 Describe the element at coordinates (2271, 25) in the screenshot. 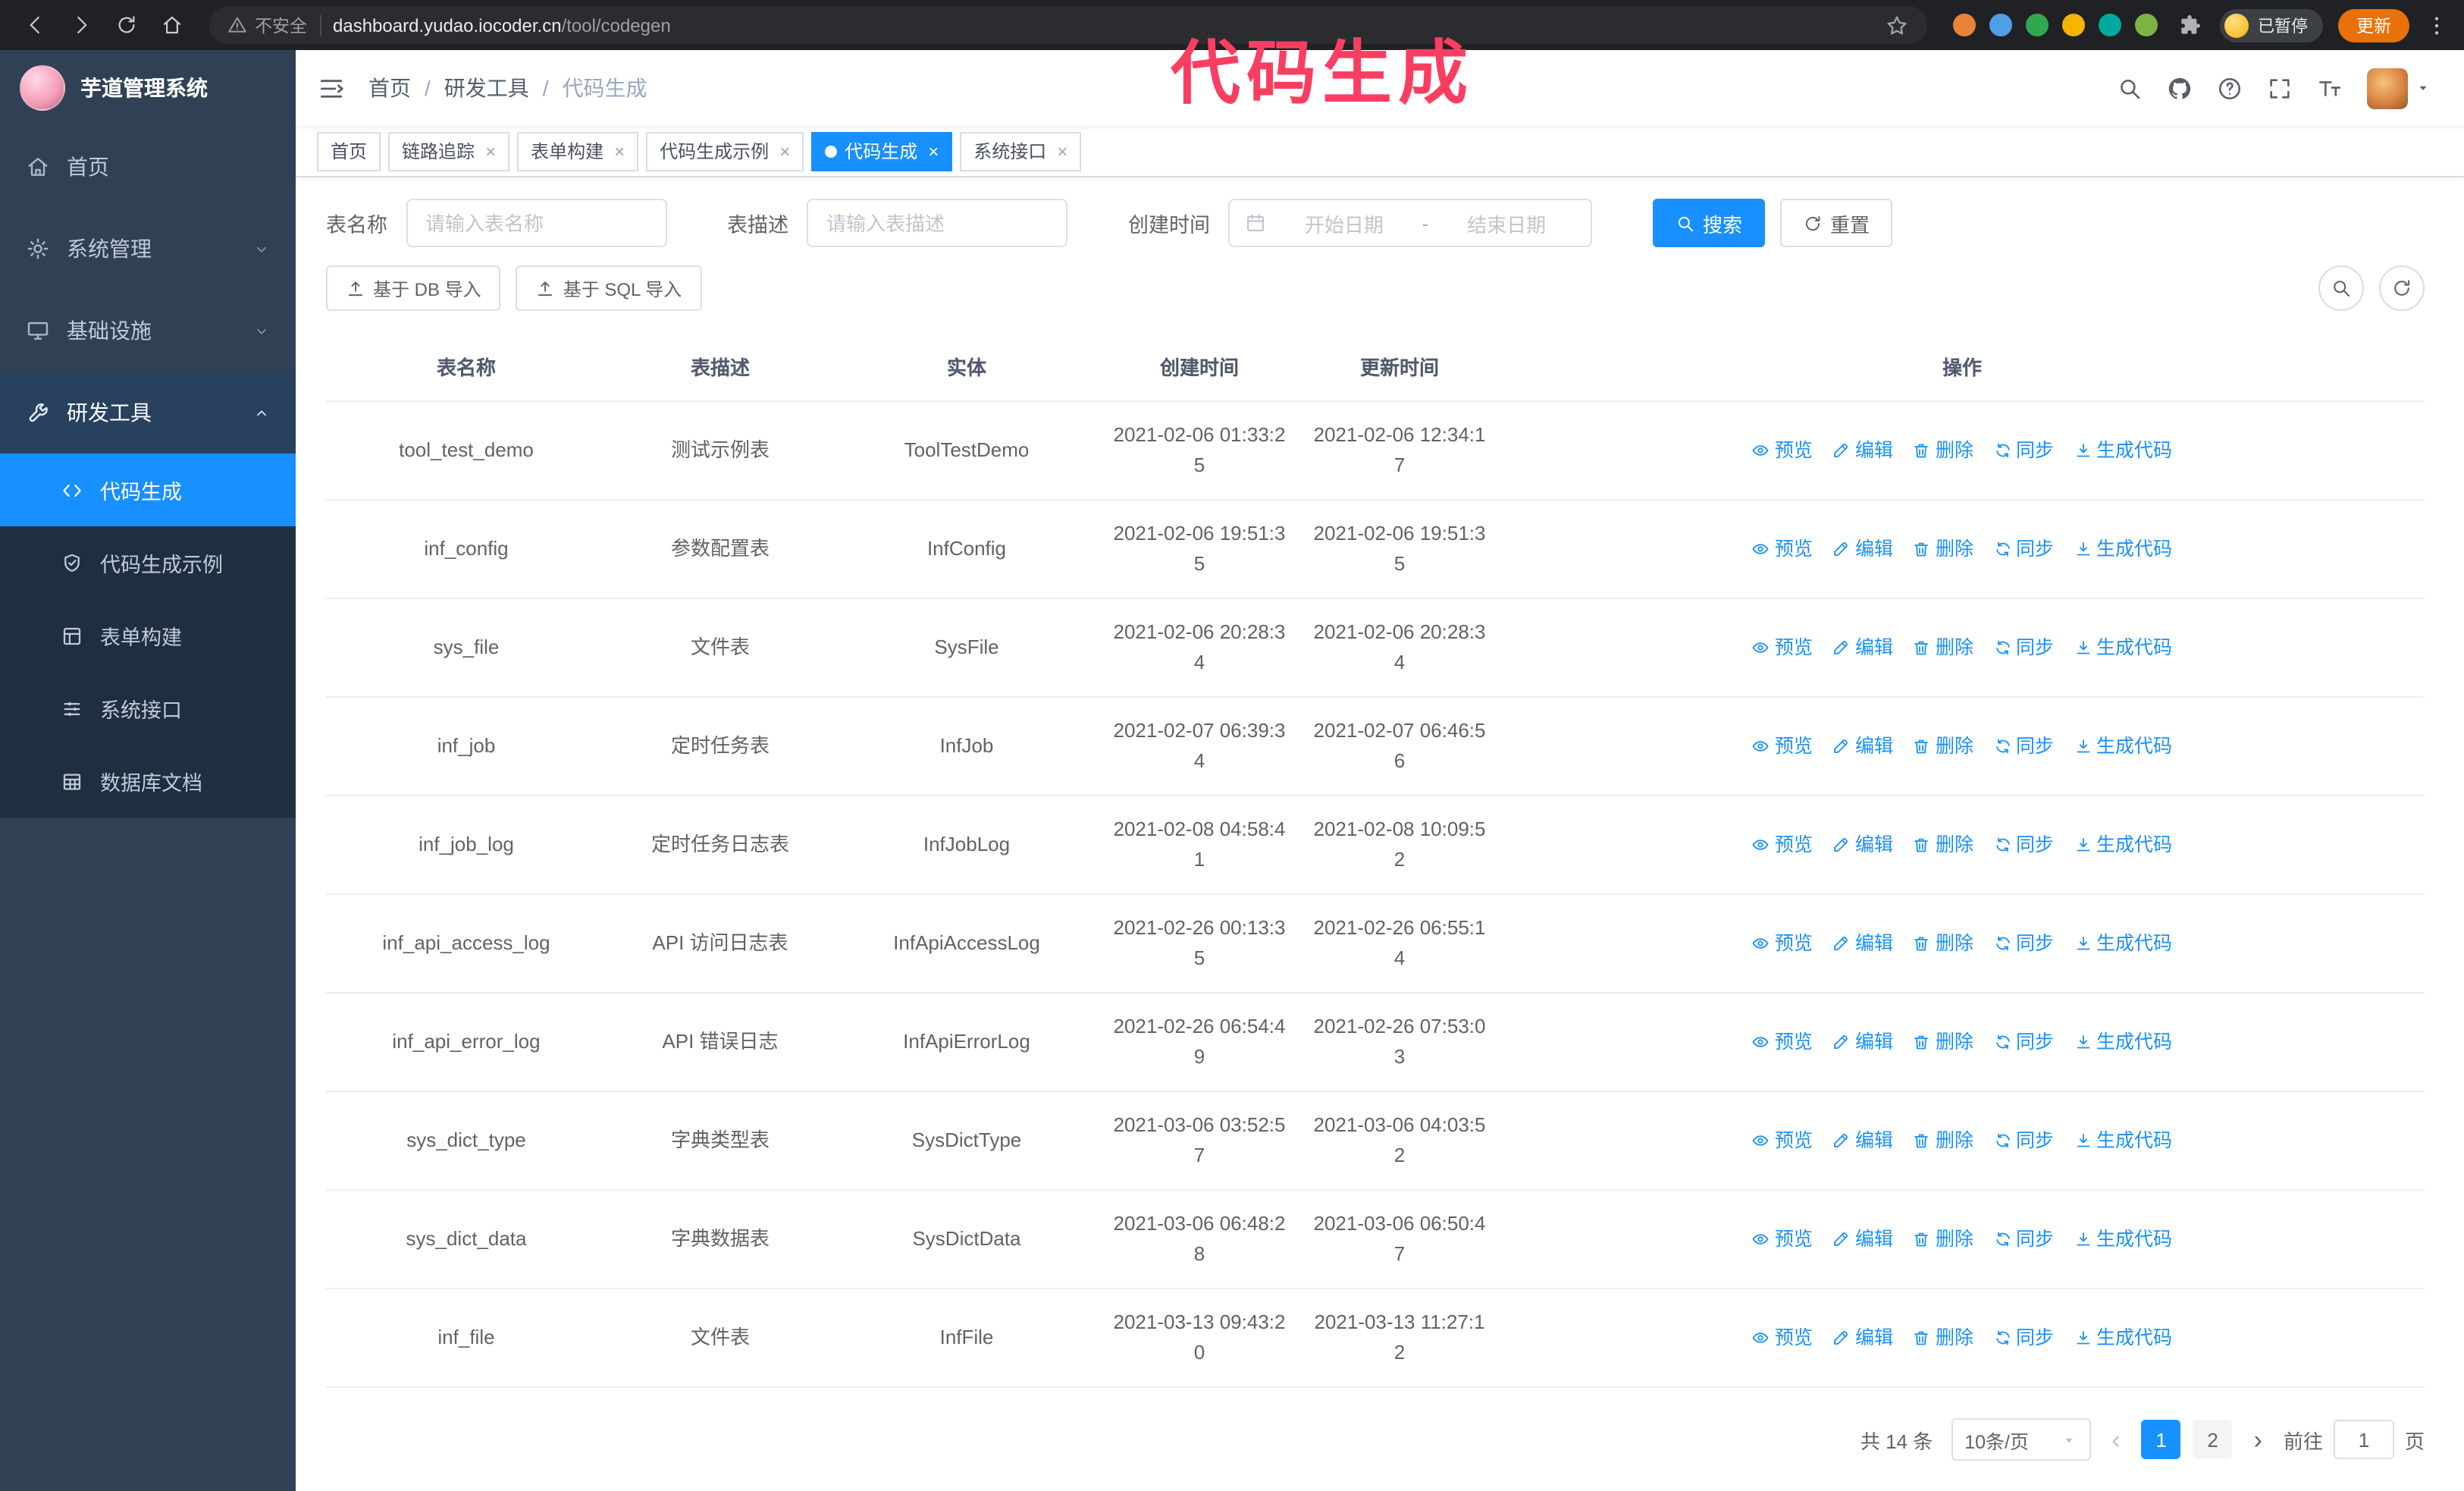

I see `profile-paused-chip: 已暂停` at that location.